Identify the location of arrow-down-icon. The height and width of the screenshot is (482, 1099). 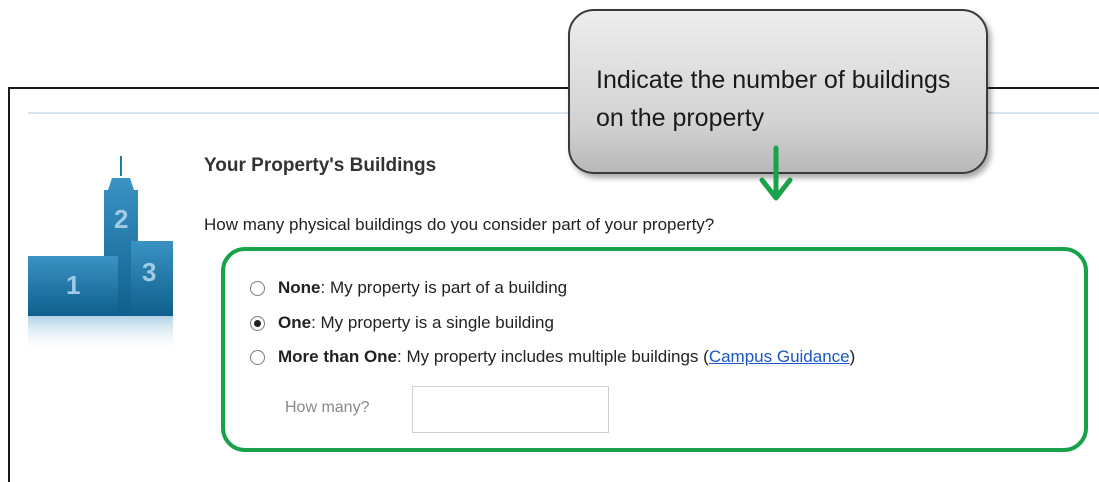
(776, 173).